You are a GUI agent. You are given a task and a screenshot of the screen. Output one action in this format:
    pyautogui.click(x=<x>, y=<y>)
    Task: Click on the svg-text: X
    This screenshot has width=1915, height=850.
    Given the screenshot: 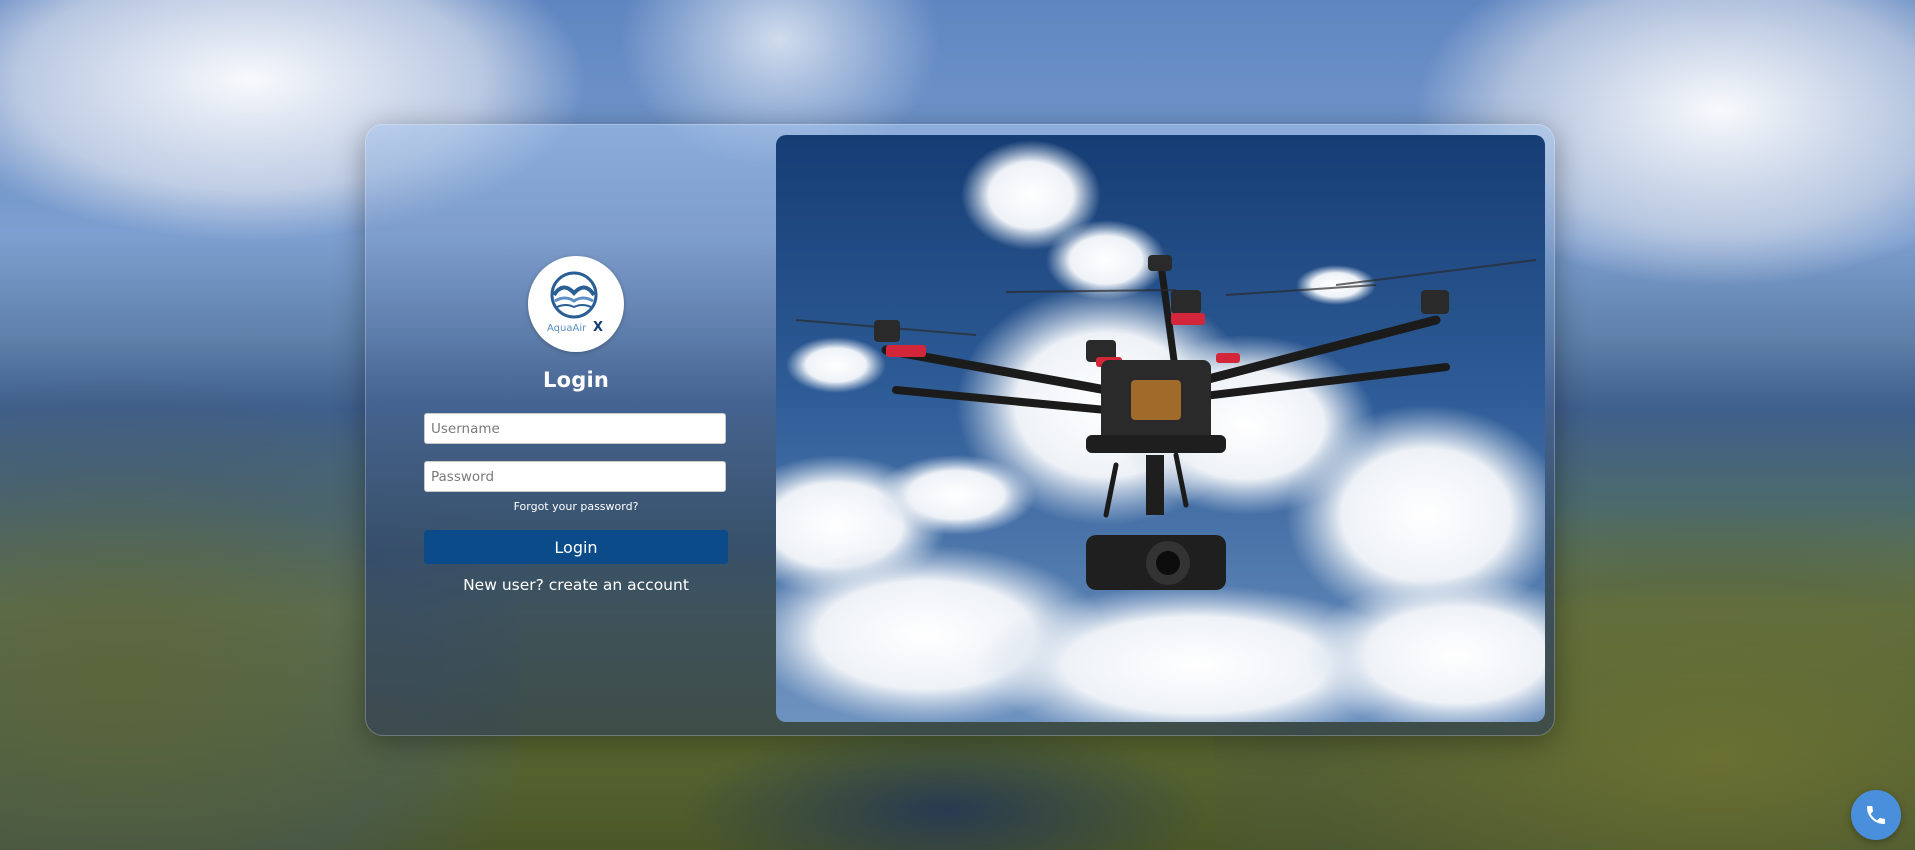 What is the action you would take?
    pyautogui.click(x=598, y=327)
    